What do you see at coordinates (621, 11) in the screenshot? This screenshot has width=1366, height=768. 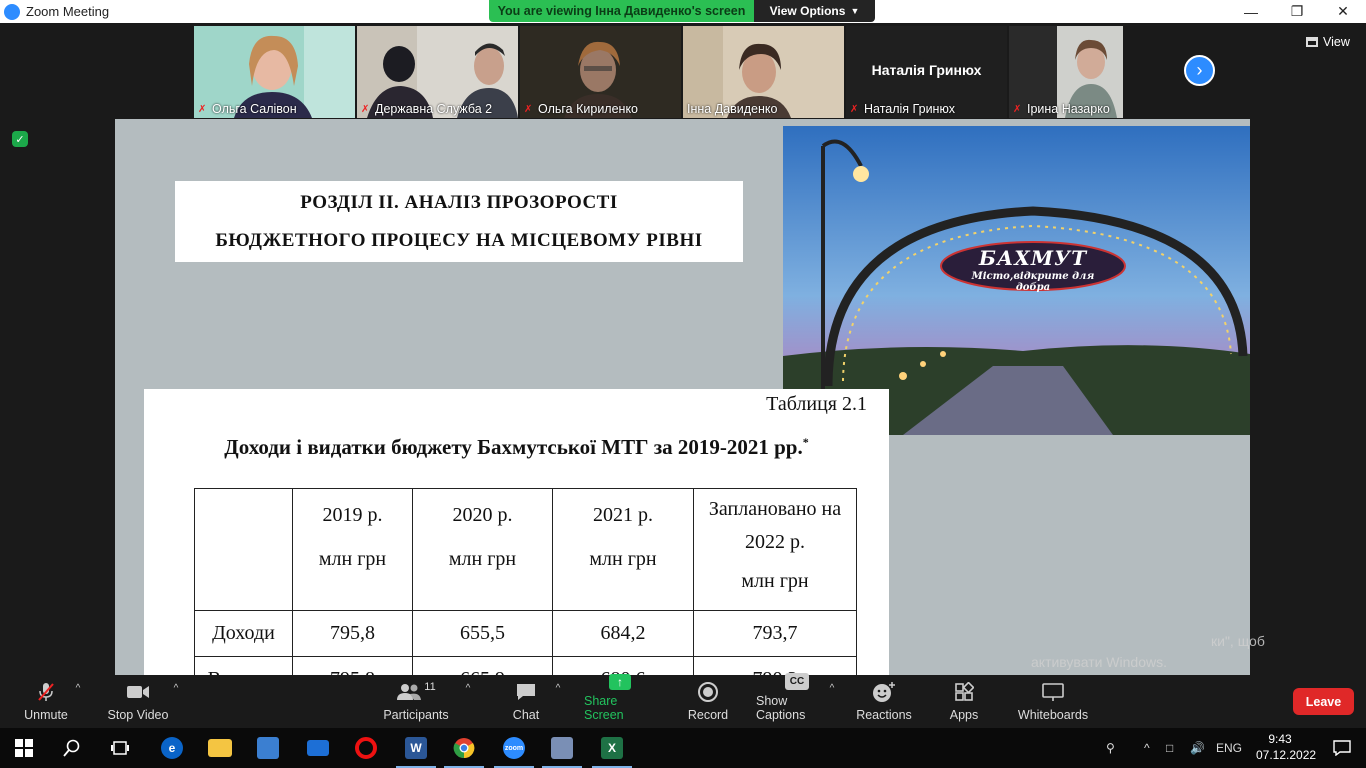 I see `viewing-message: You are viewing Інна Давиденко's screen` at bounding box center [621, 11].